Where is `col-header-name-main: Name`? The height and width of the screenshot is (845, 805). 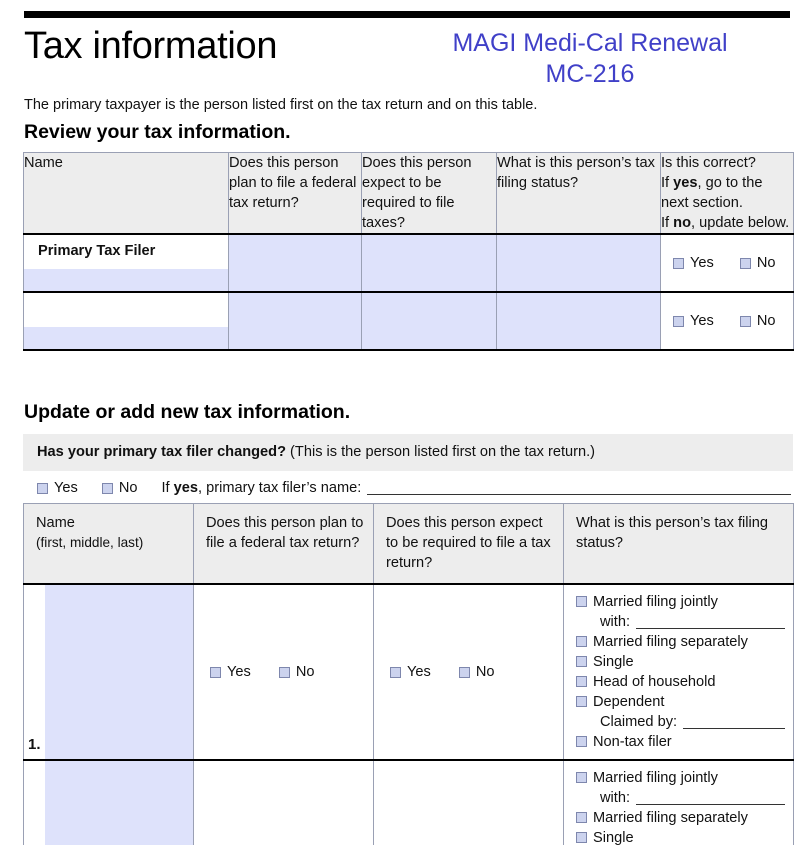 col-header-name-main: Name is located at coordinates (55, 523).